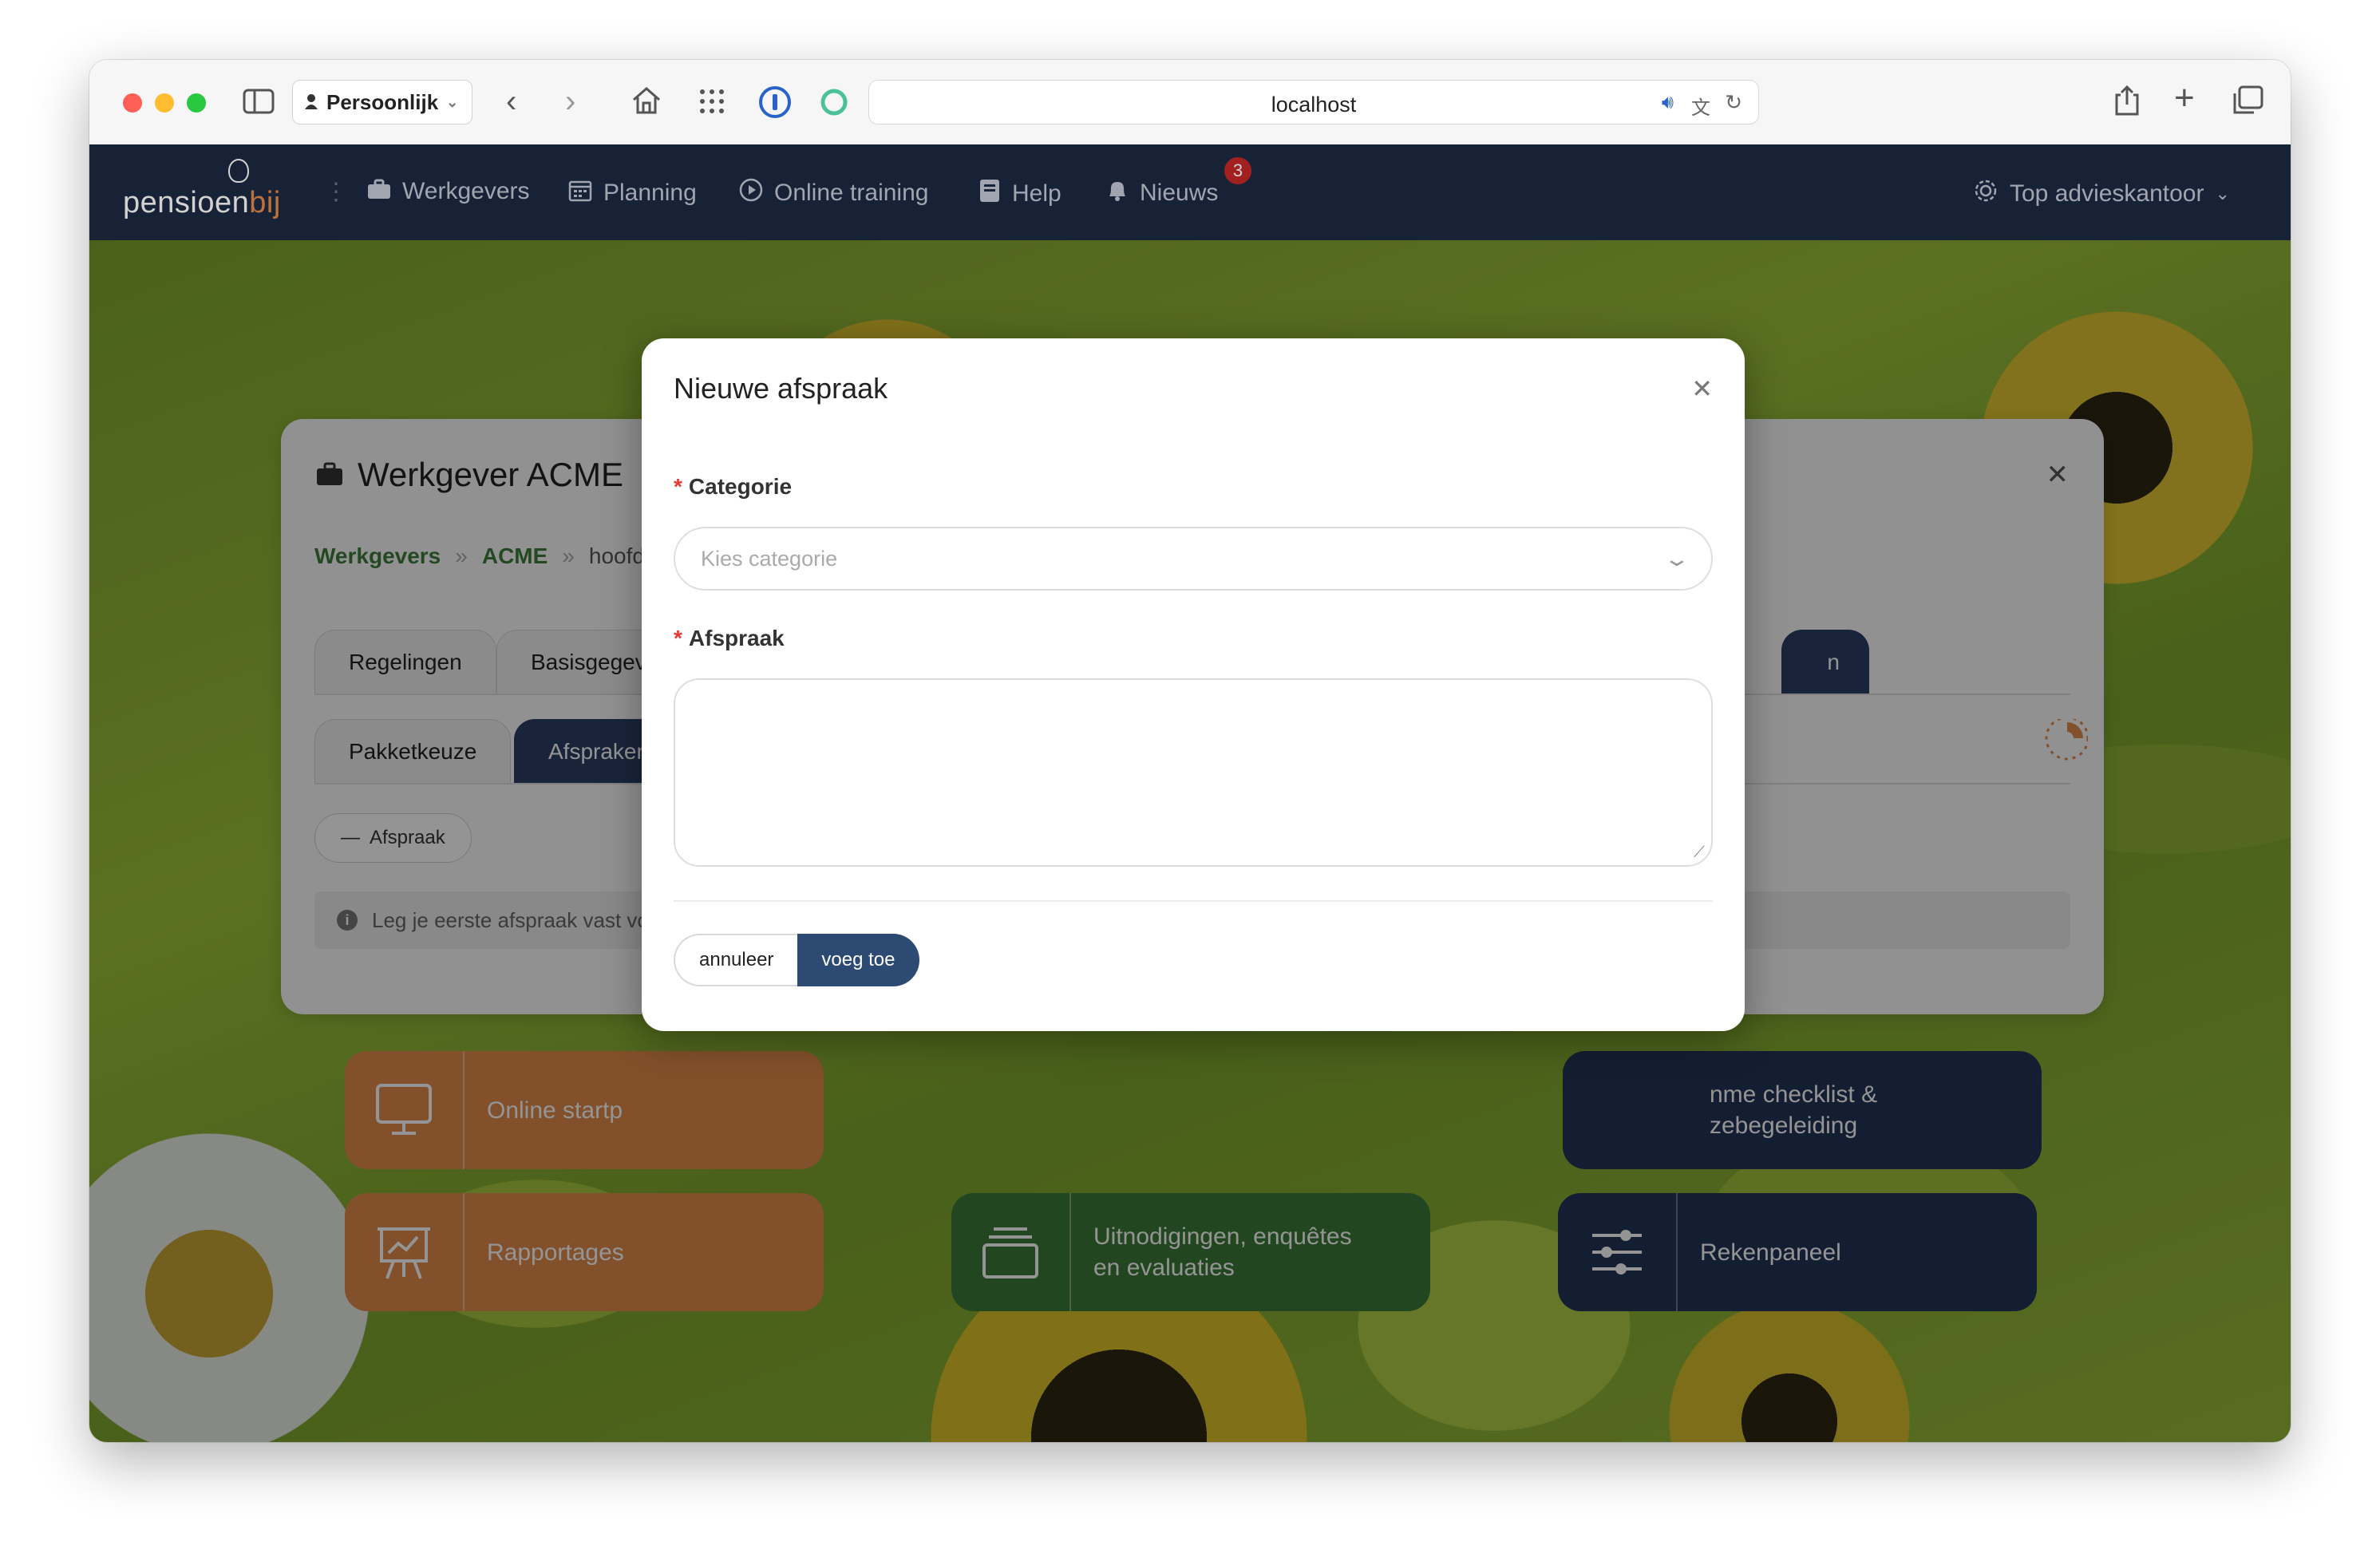 The width and height of the screenshot is (2380, 1561). I want to click on close-icon: ✕, so click(1702, 388).